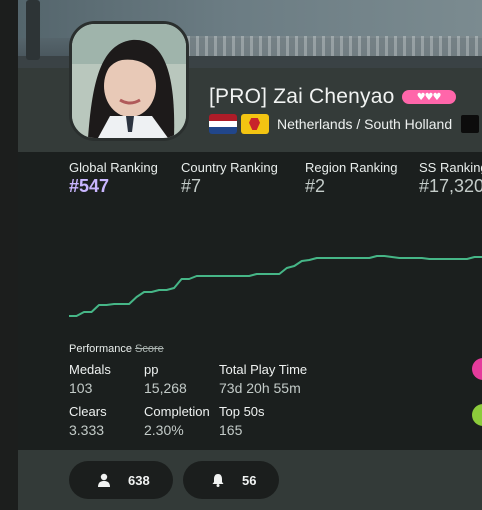 The width and height of the screenshot is (482, 510). Describe the element at coordinates (113, 167) in the screenshot. I see `global-ranking-label: Global Ranking` at that location.